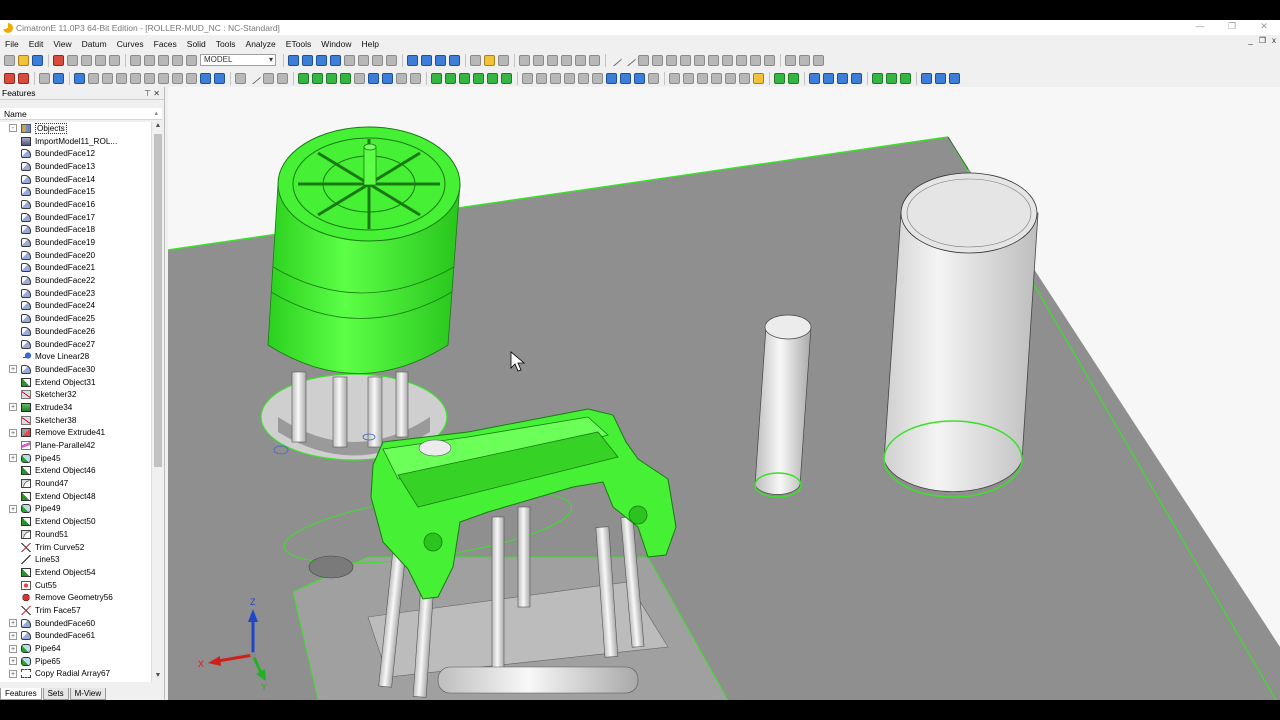 The width and height of the screenshot is (1280, 720). Describe the element at coordinates (503, 60) in the screenshot. I see `point-icon` at that location.